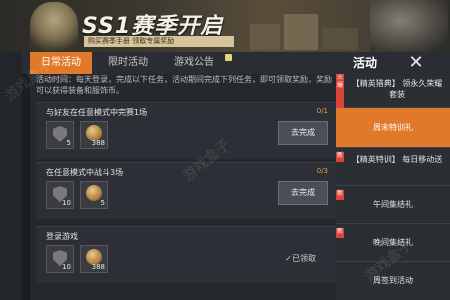  I want to click on sidebar-item-elite-training: 新 【精英特训】 每日移动送, so click(393, 167).